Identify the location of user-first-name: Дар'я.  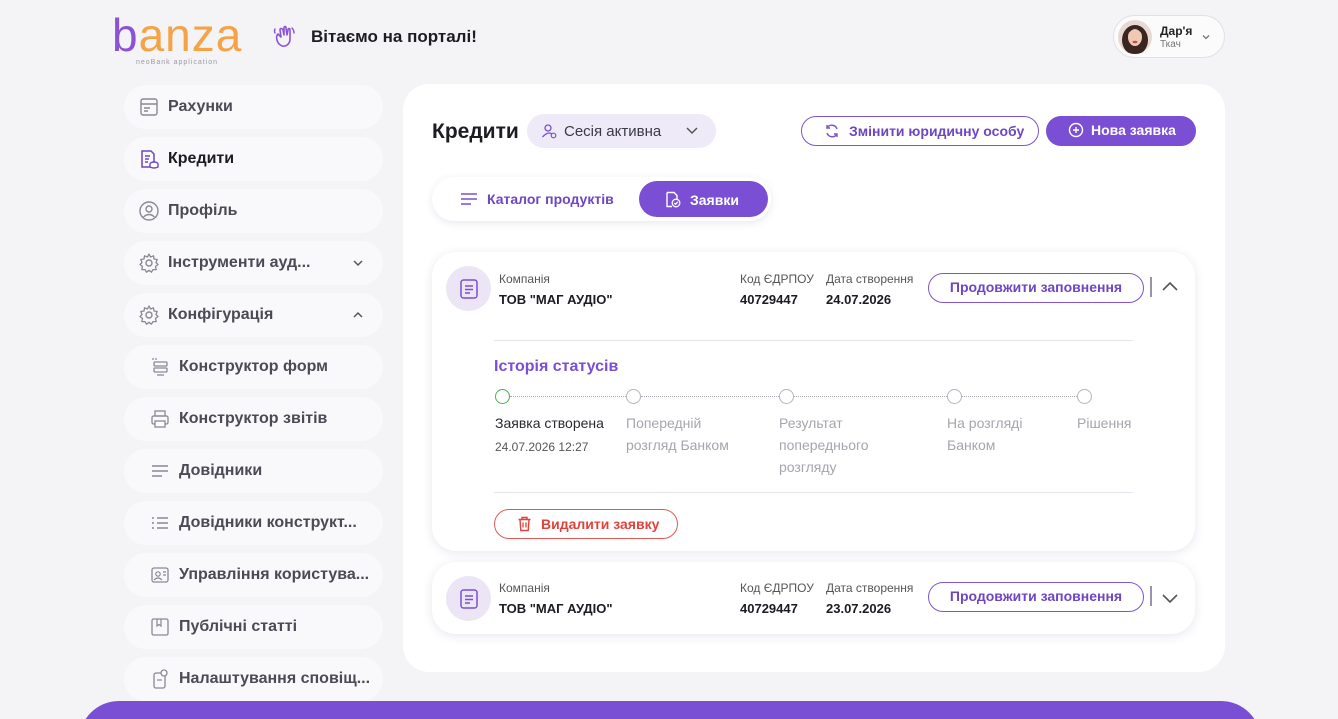
(1176, 30).